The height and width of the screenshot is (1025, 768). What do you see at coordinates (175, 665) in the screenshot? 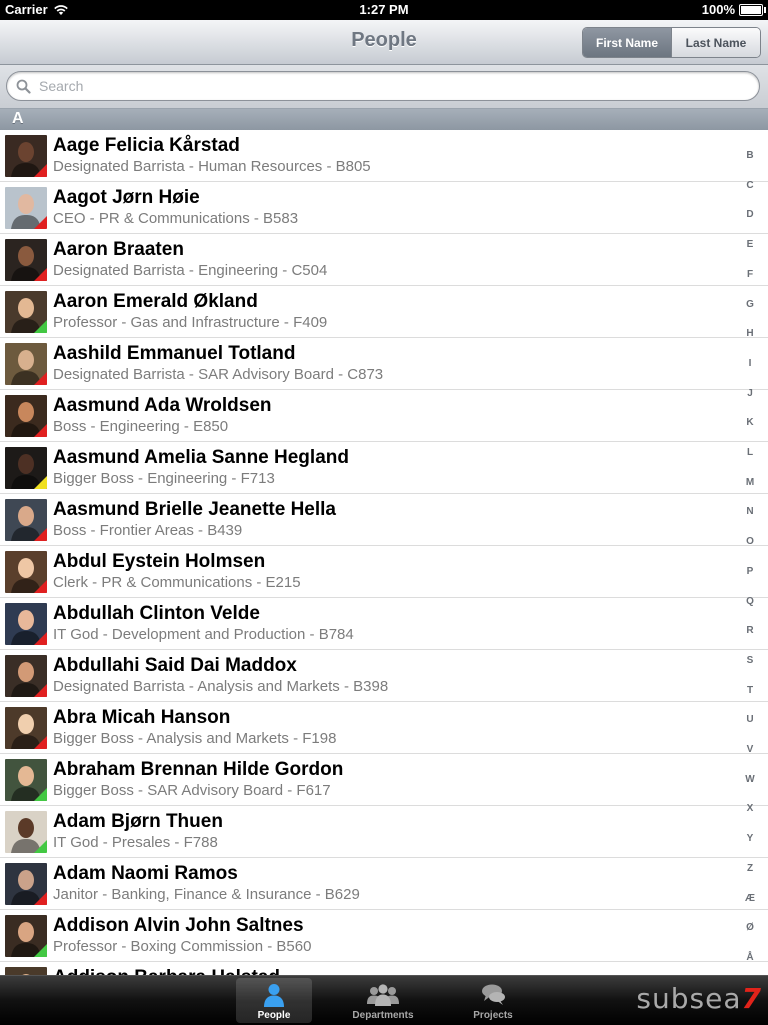
I see `person-name: Abdullahi Said Dai Maddox` at bounding box center [175, 665].